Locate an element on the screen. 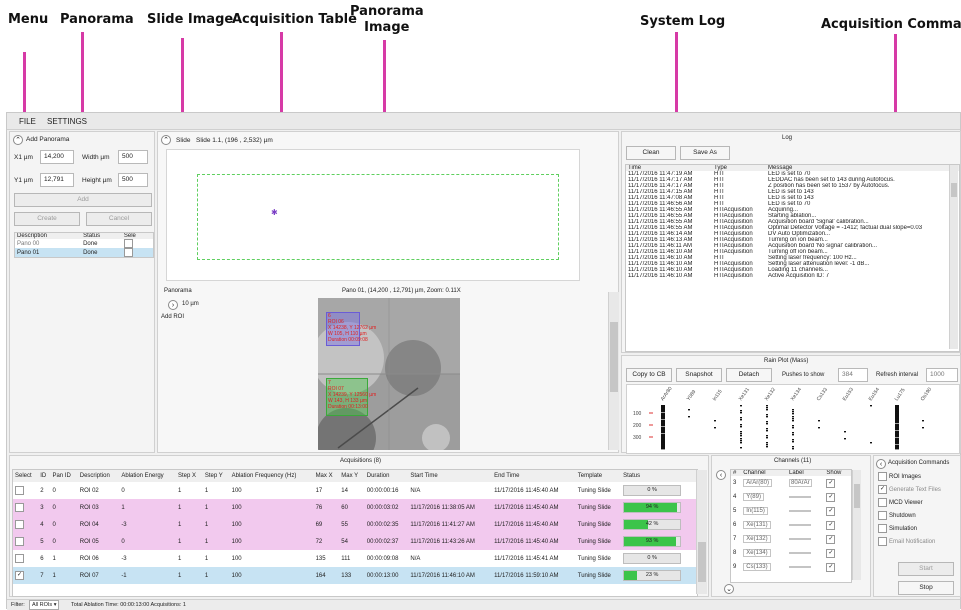  acq-col-1: ID is located at coordinates (44, 476).